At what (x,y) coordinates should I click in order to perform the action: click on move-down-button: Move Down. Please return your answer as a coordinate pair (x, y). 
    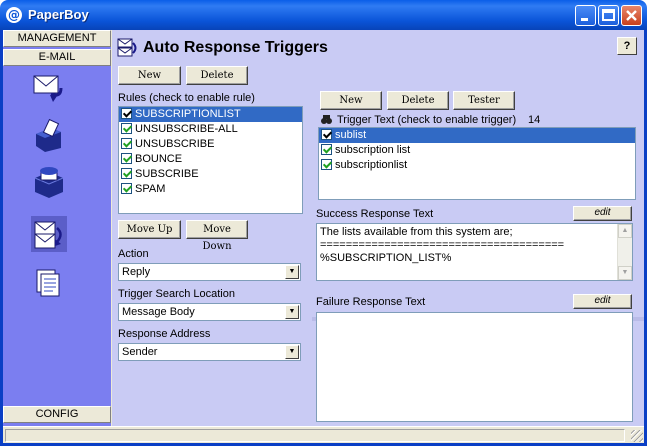
    Looking at the image, I should click on (217, 236).